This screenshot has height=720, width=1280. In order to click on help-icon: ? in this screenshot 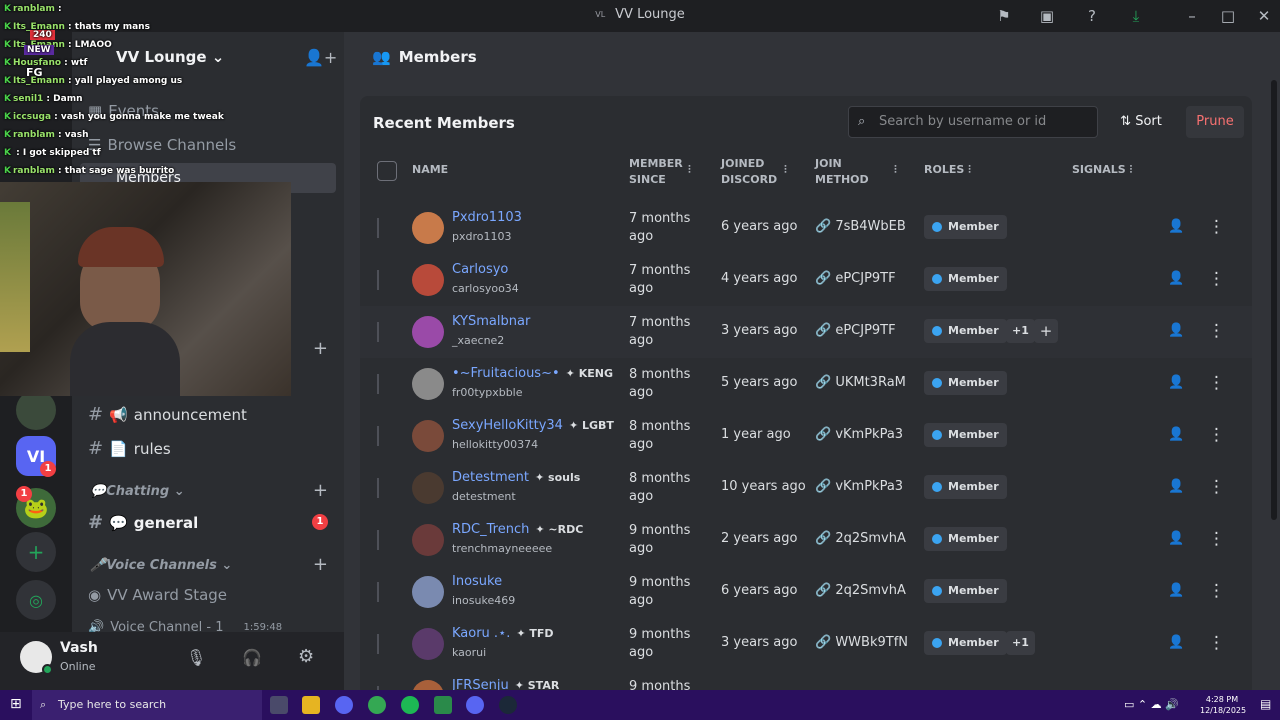, I will do `click(1092, 16)`.